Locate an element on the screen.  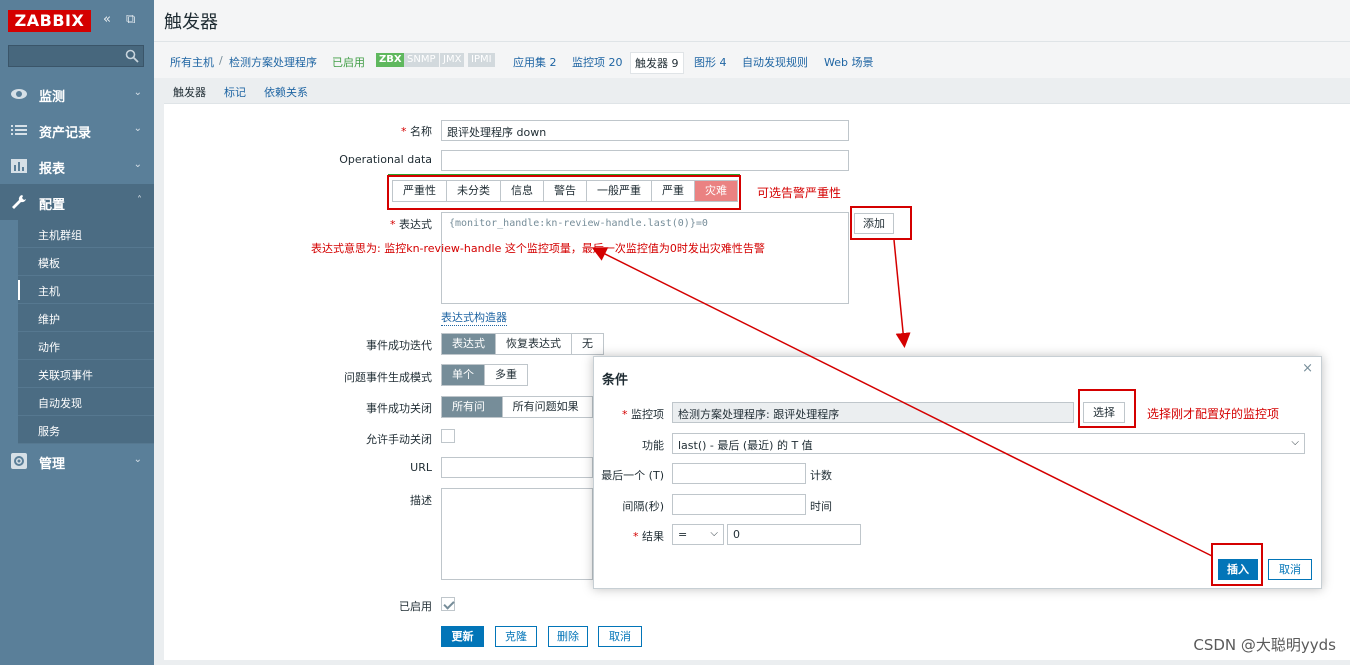
delete-button: 删除 is located at coordinates (568, 636).